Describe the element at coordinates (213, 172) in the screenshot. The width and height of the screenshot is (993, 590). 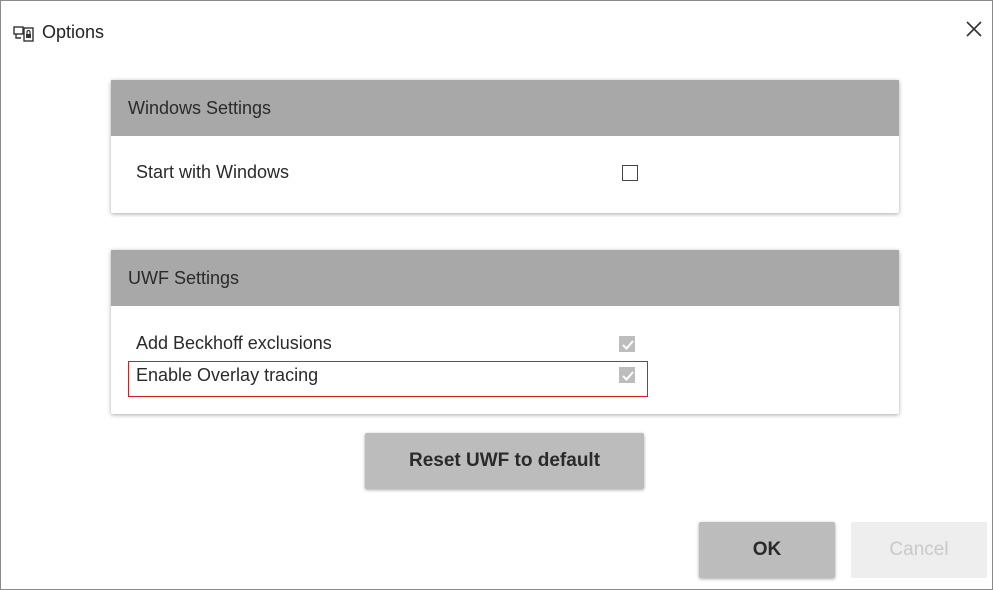
I see `start-with-windows-label: Start with Windows` at that location.